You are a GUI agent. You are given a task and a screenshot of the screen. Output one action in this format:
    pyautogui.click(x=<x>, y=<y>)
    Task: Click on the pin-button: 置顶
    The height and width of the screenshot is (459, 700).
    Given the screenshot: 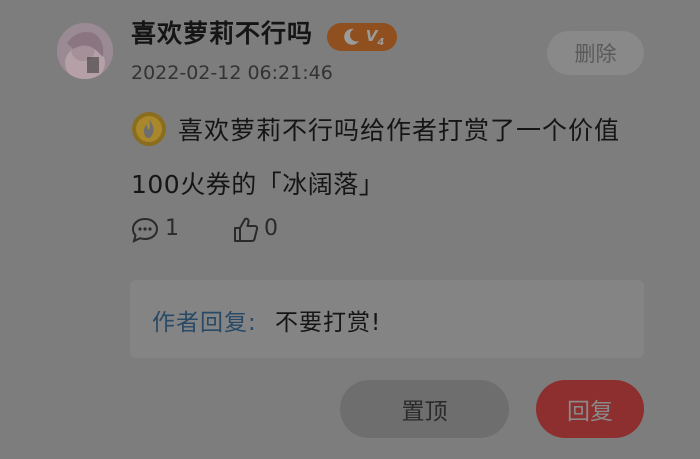 What is the action you would take?
    pyautogui.click(x=424, y=409)
    